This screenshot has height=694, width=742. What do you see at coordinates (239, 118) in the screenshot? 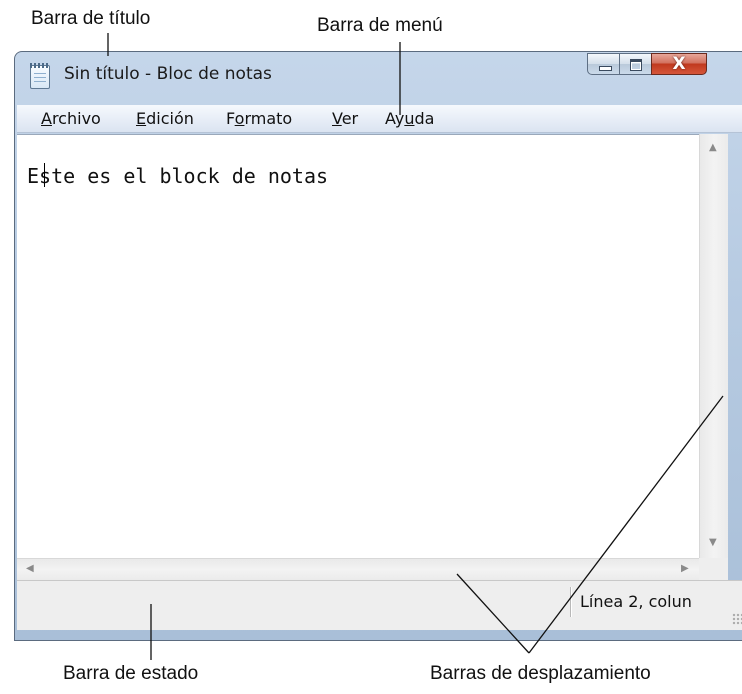
I see `menu-formato-accesskey: o` at bounding box center [239, 118].